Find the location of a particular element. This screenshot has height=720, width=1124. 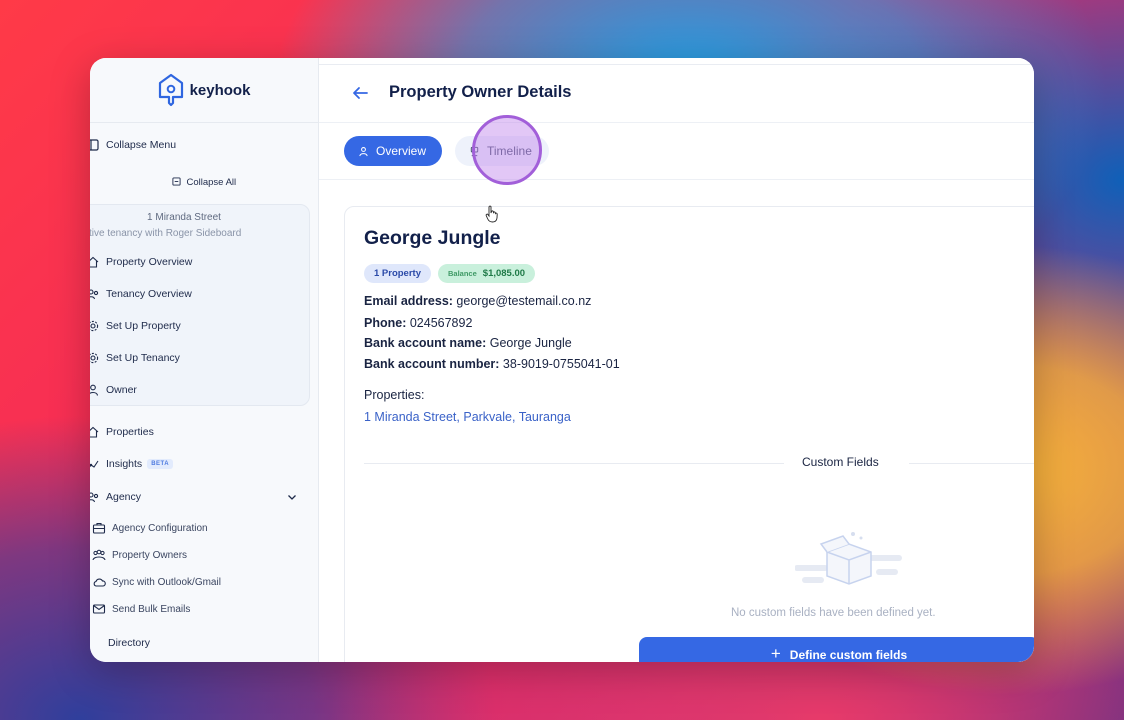

collapse-icon is located at coordinates (176, 181).